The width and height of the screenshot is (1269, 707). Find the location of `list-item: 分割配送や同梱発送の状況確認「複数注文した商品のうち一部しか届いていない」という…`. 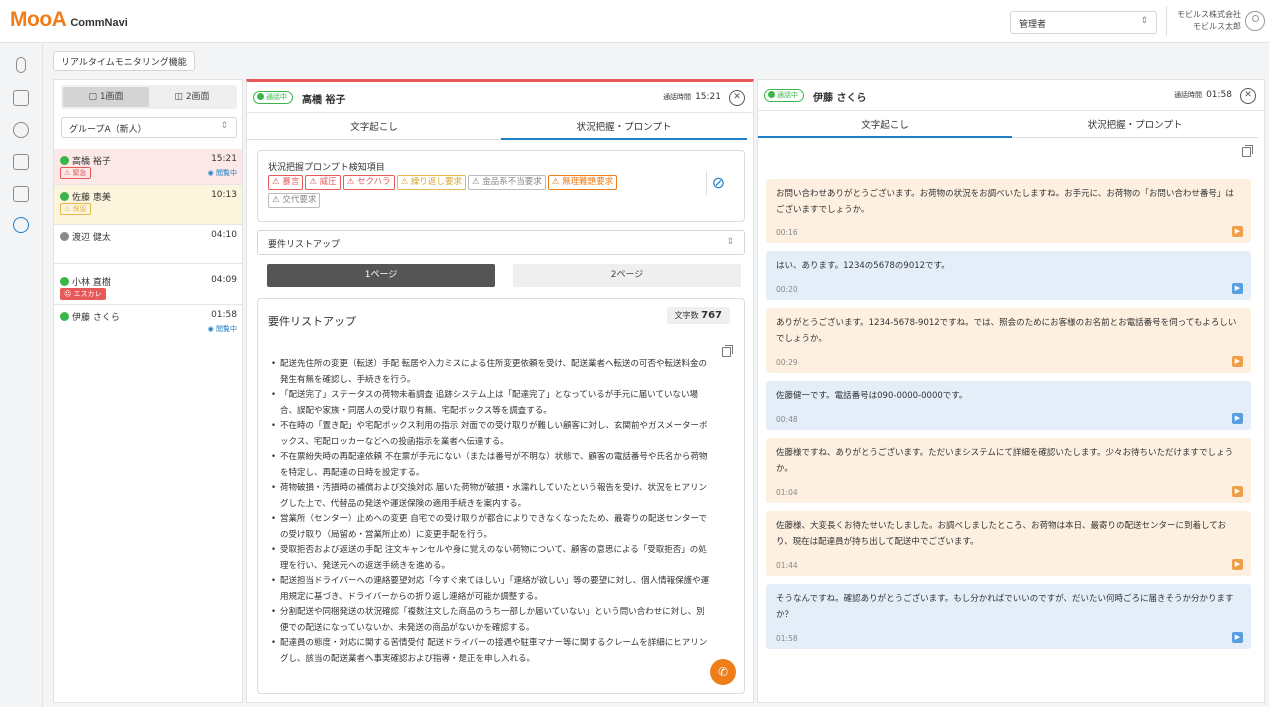

list-item: 分割配送や同梱発送の状況確認「複数注文した商品のうち一部しか届いていない」という… is located at coordinates (491, 620).